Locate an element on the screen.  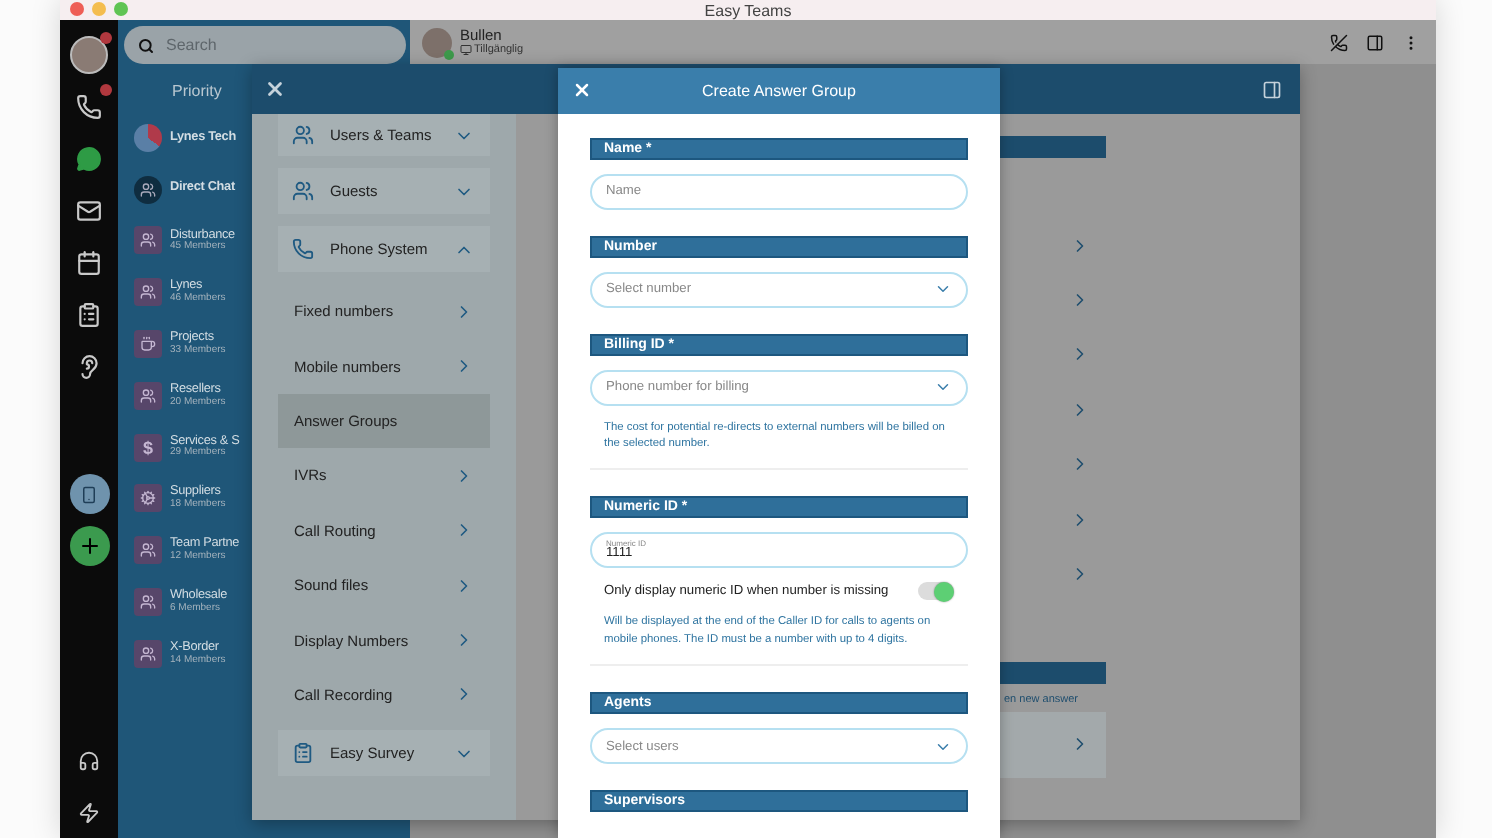
toggle-switch is located at coordinates (936, 591).